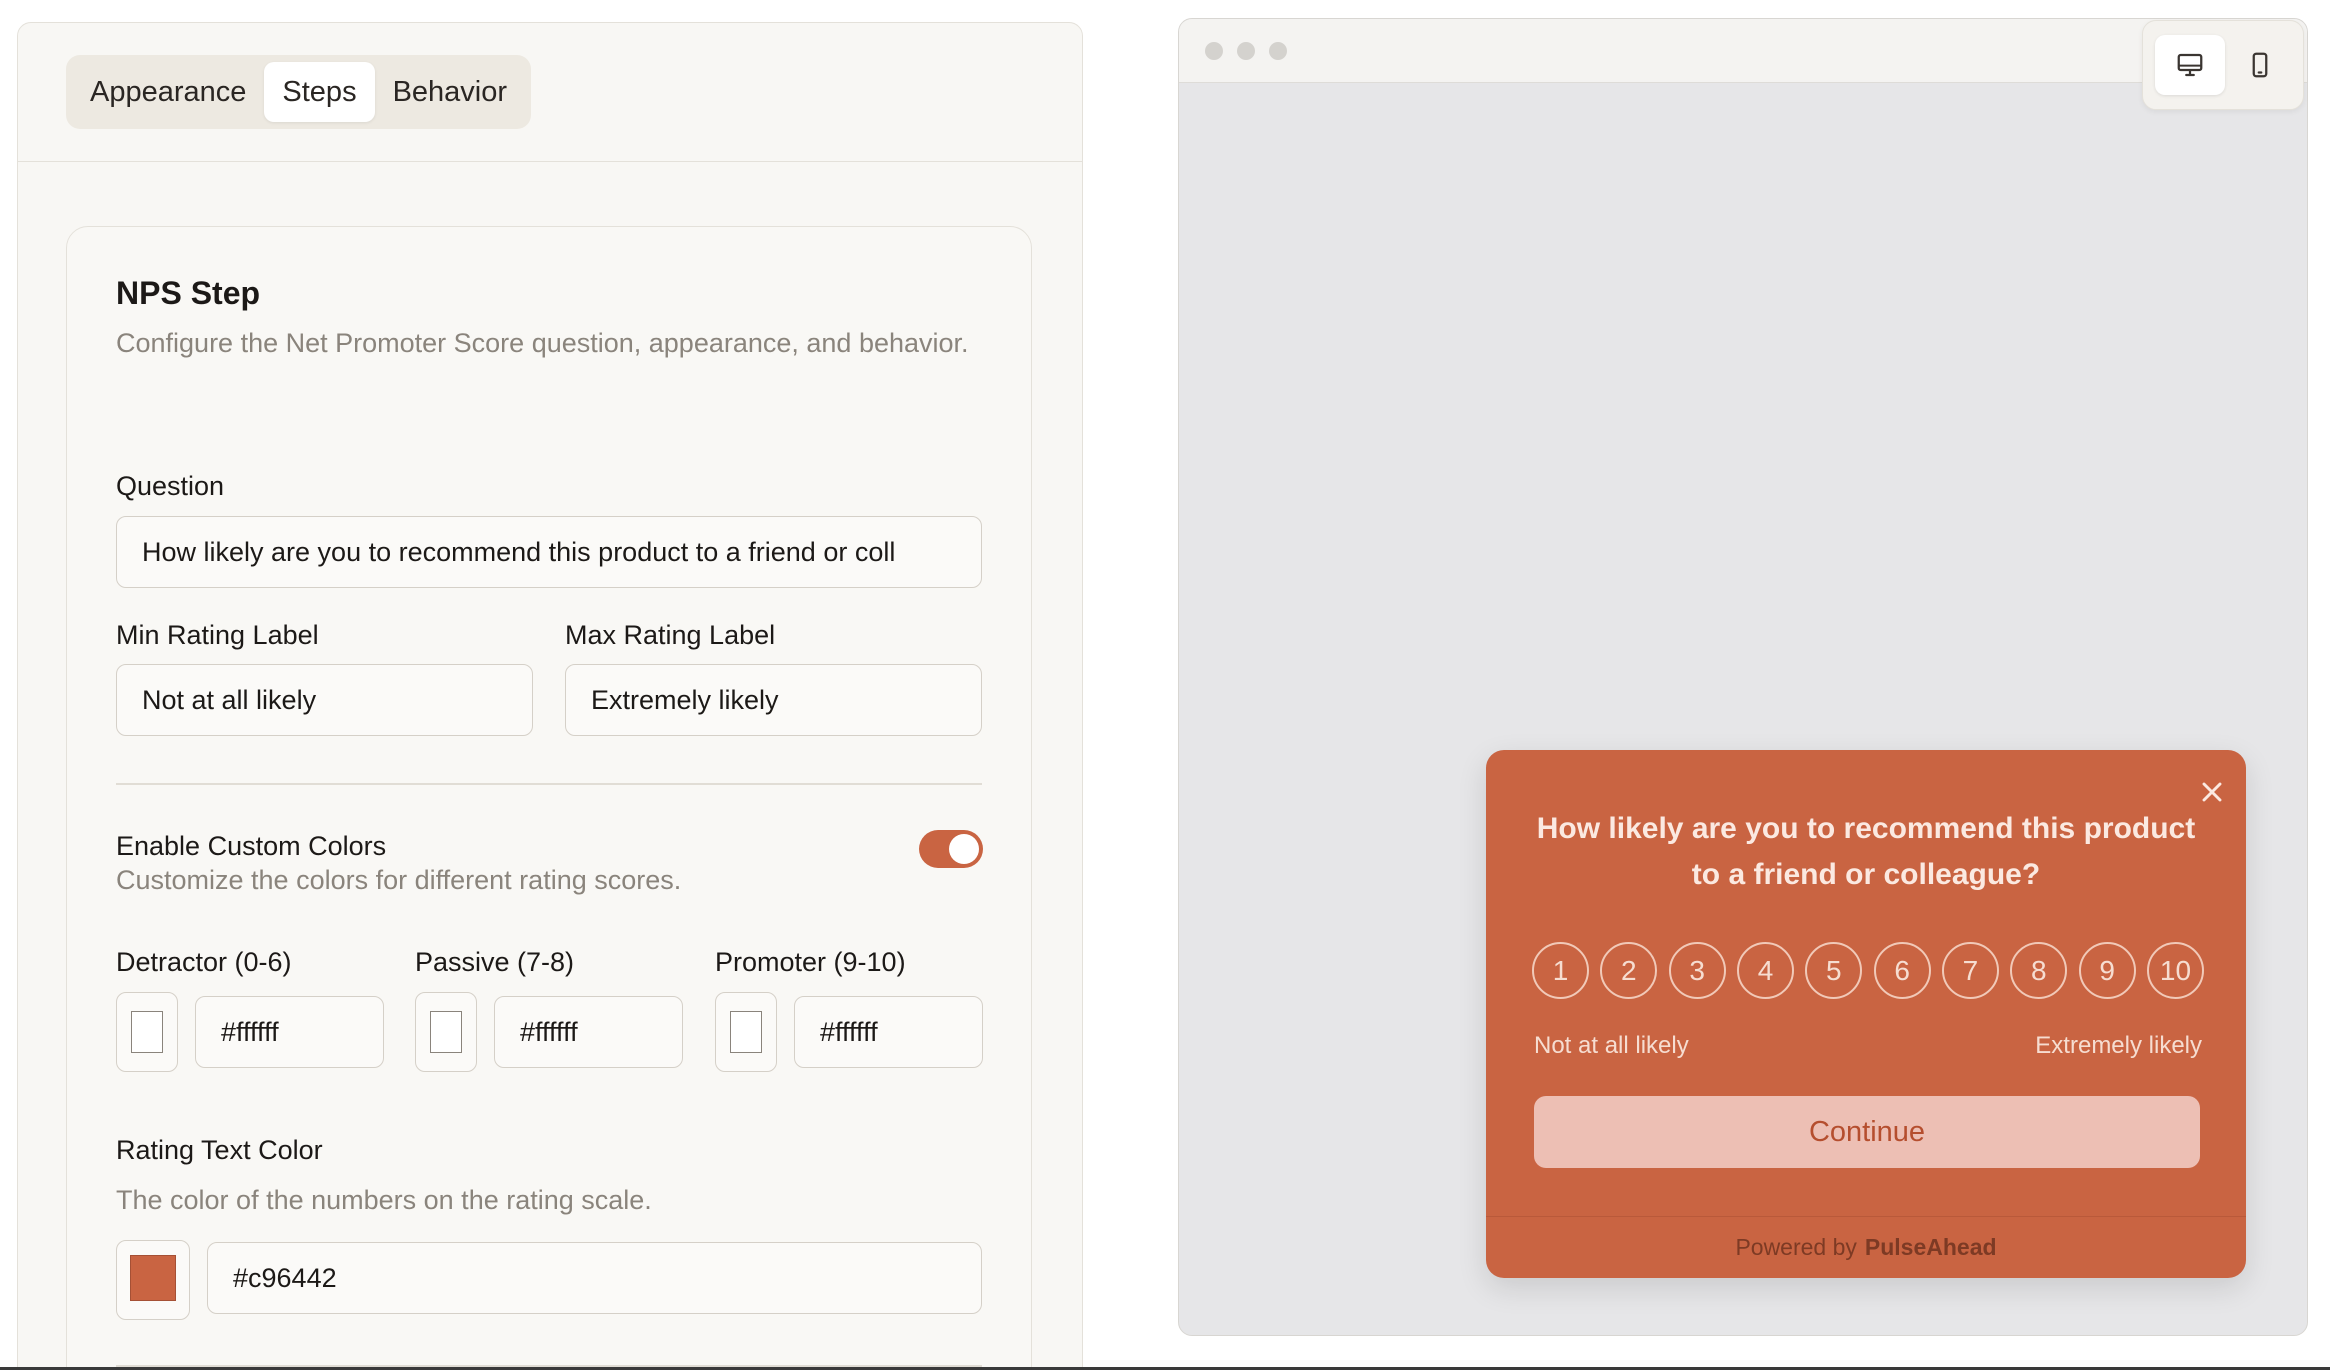 The image size is (2330, 1370). What do you see at coordinates (495, 962) in the screenshot?
I see `passive-label: Passive (7-8)` at bounding box center [495, 962].